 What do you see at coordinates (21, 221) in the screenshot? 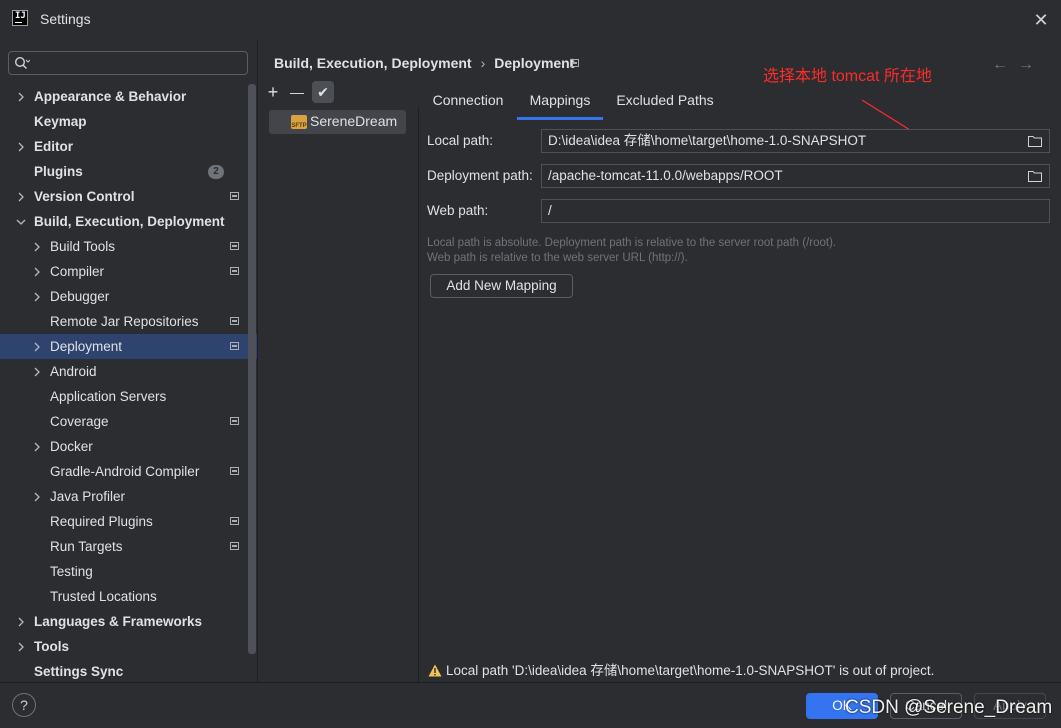
I see `chevron-down-icon` at bounding box center [21, 221].